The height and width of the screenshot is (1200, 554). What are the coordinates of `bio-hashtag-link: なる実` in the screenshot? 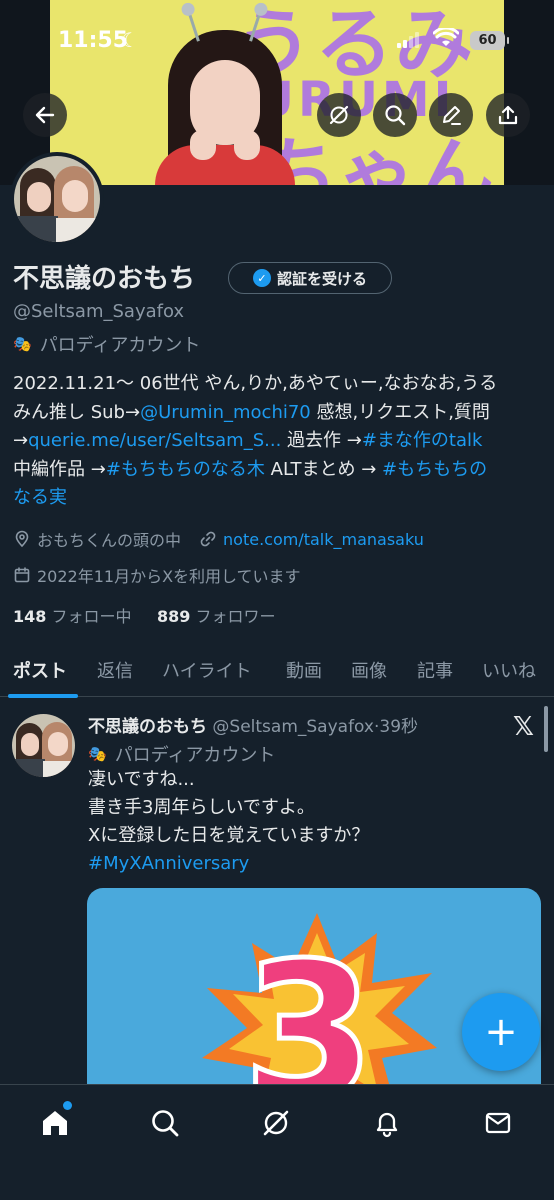 It's located at (40, 497).